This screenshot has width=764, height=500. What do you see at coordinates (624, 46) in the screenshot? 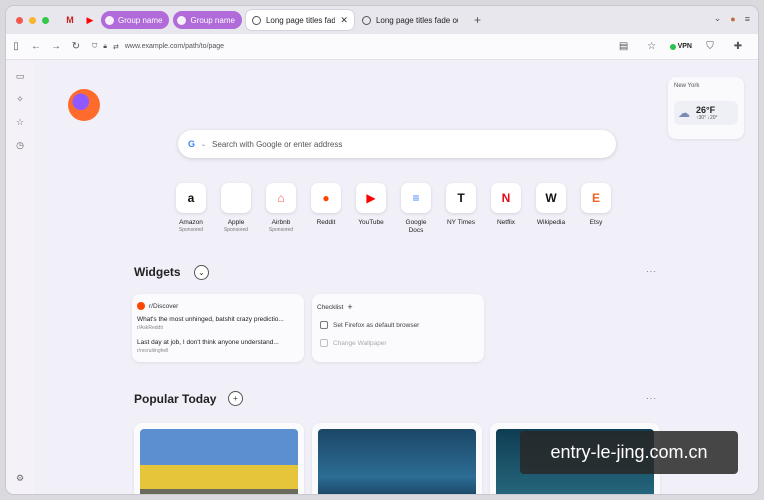
I see `reader-view-icon: ▤` at bounding box center [624, 46].